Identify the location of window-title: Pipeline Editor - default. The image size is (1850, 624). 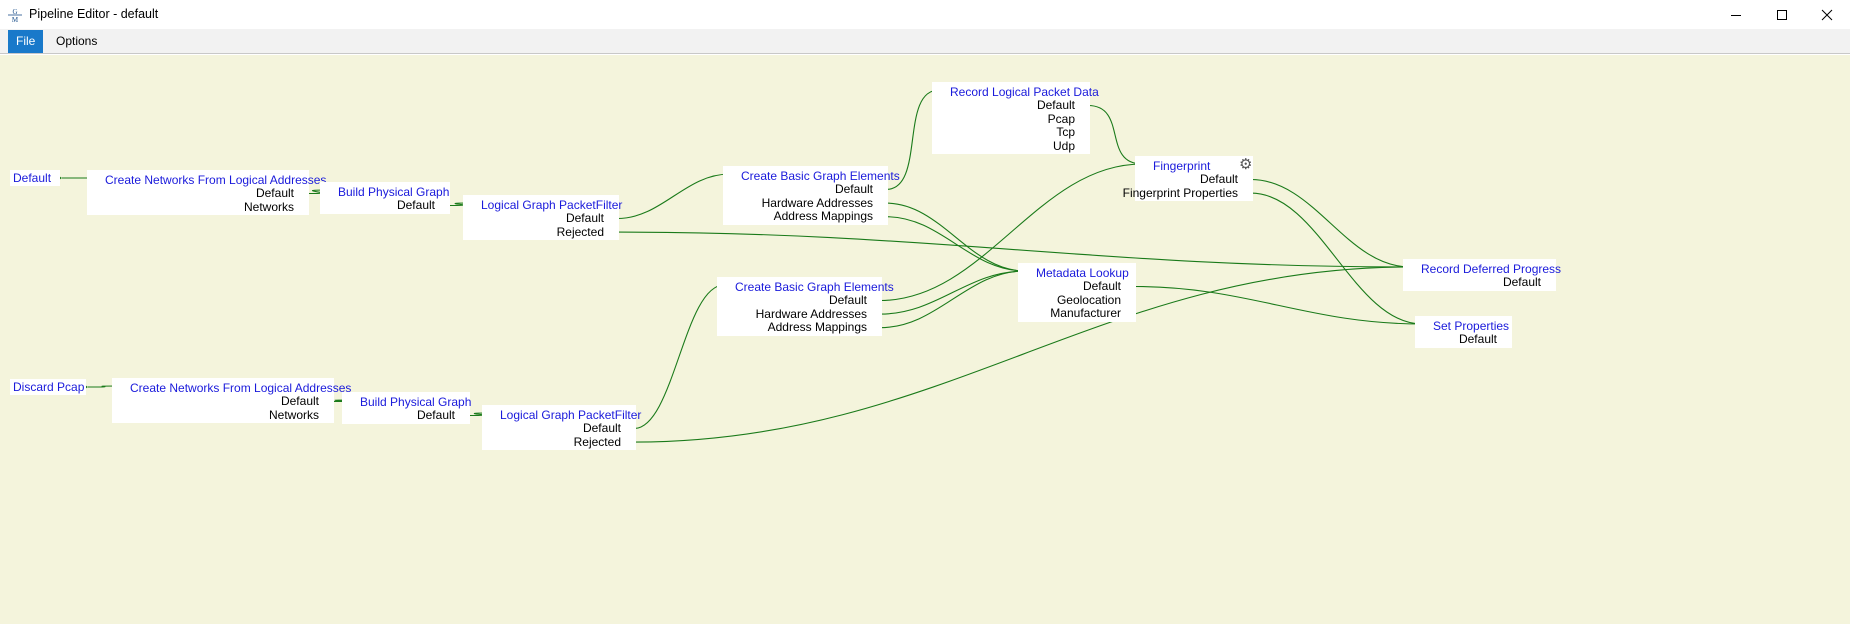
(94, 14).